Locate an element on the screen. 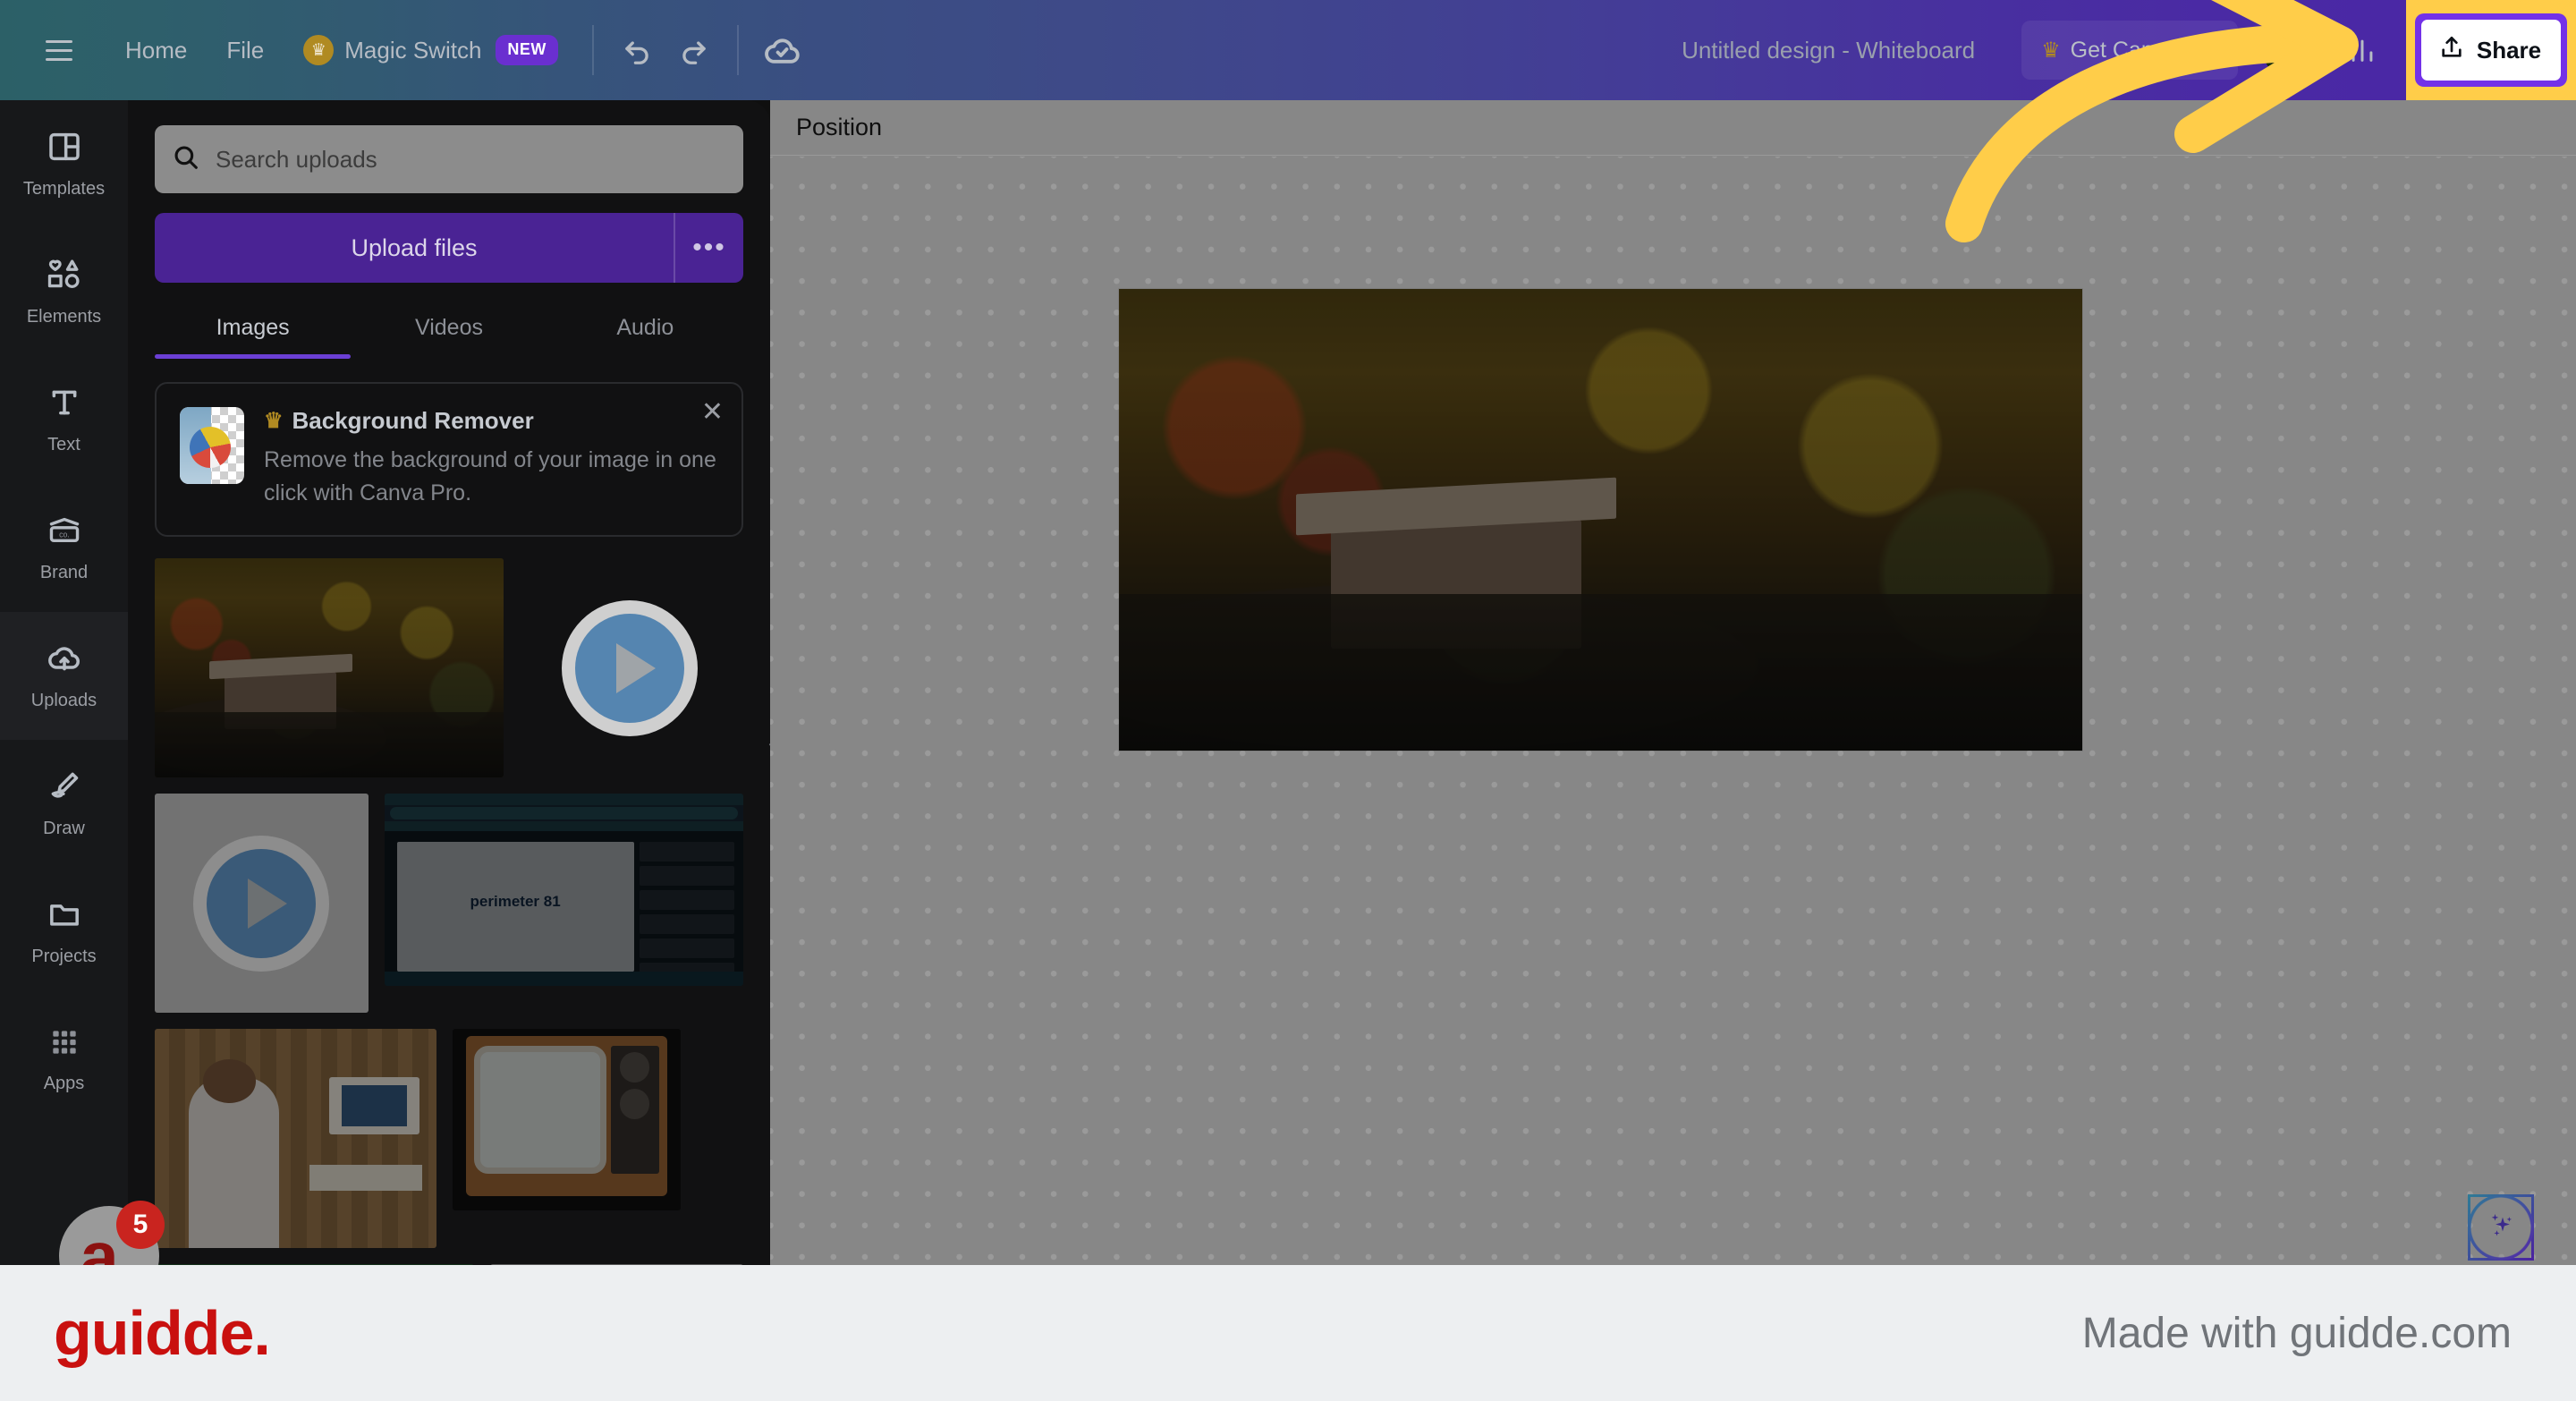 This screenshot has height=1401, width=2576. share-button: Share is located at coordinates (2491, 50).